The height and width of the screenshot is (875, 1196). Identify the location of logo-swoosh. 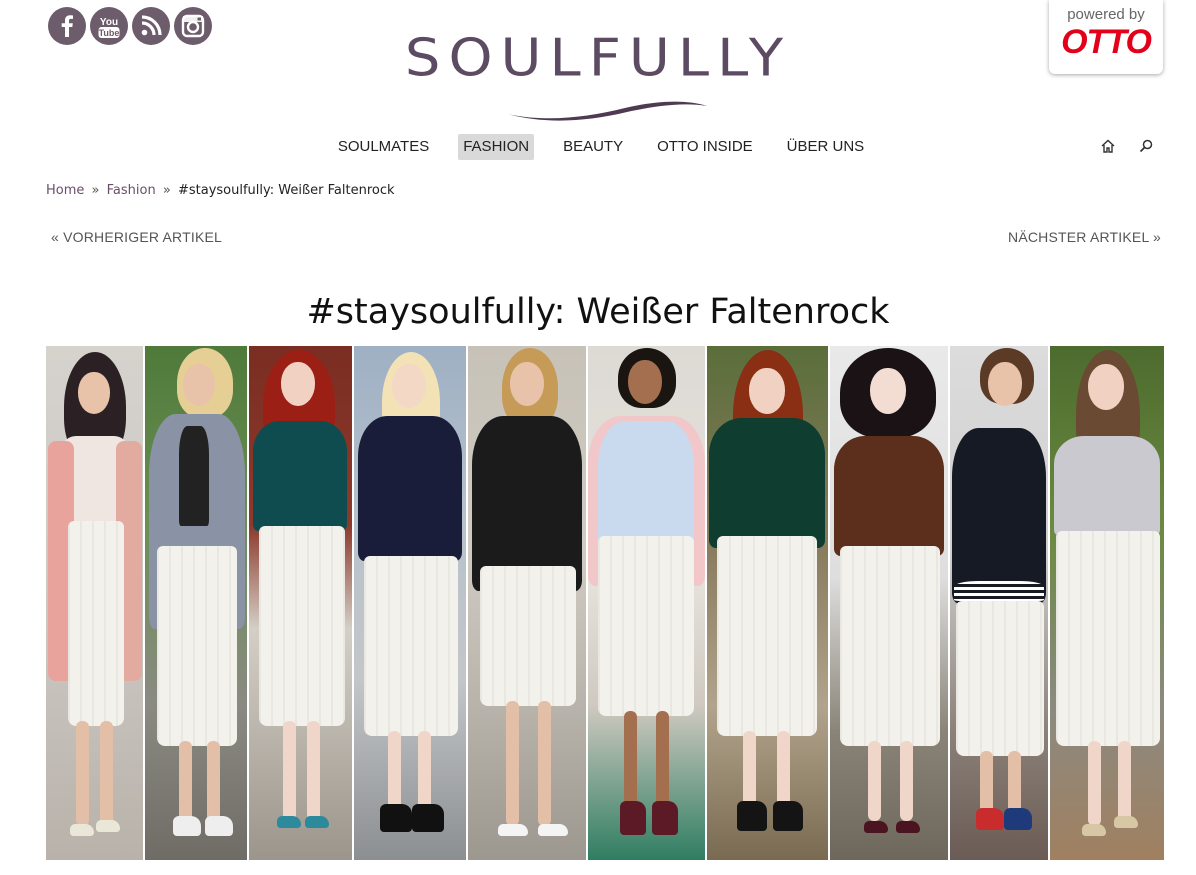
(607, 111).